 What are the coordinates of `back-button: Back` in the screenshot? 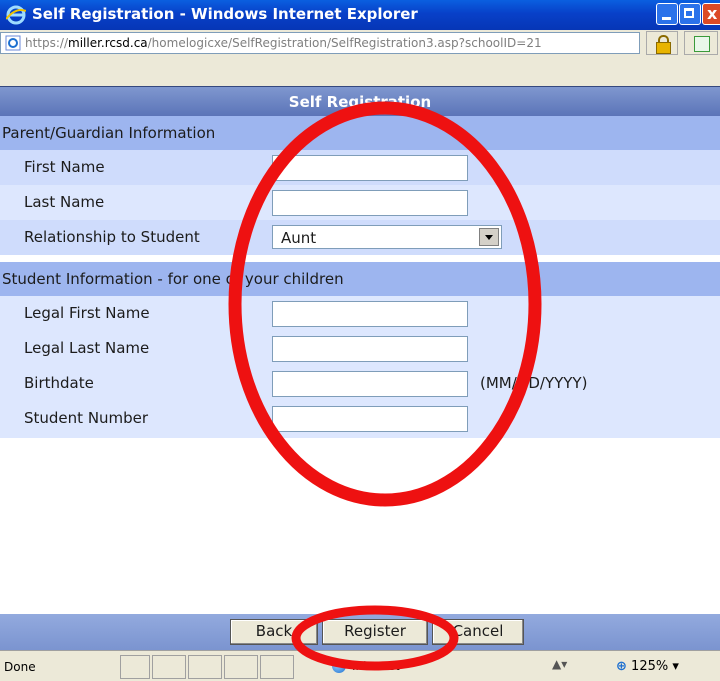 It's located at (274, 632).